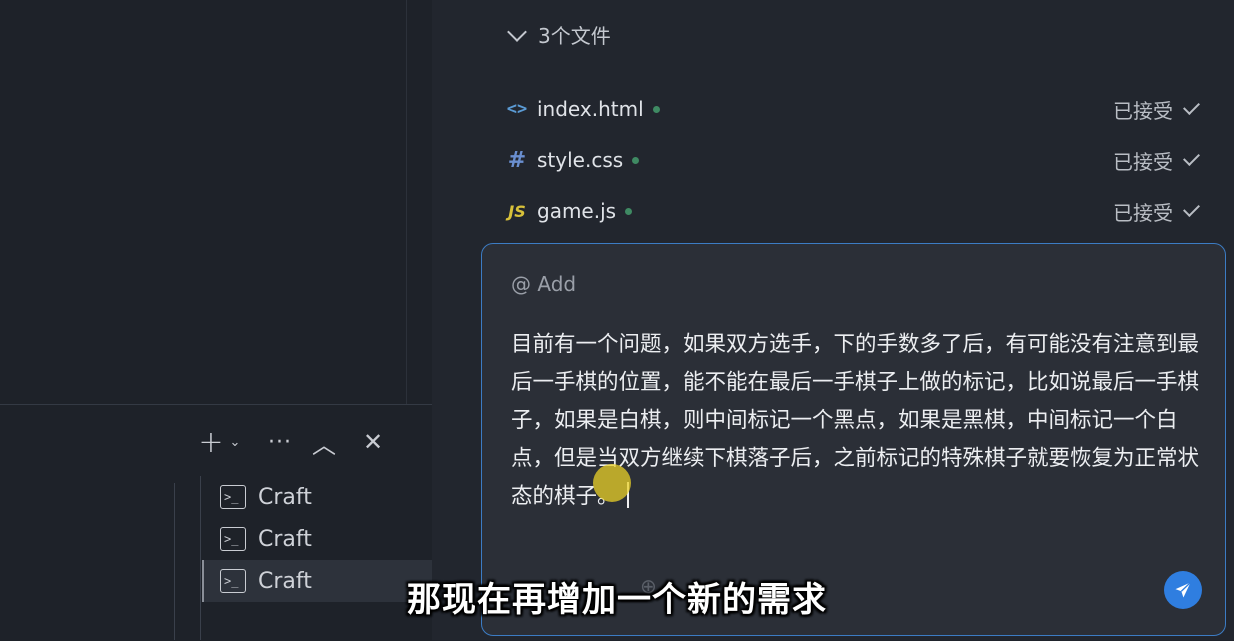 The image size is (1234, 641). I want to click on js-file-icon: JS, so click(517, 211).